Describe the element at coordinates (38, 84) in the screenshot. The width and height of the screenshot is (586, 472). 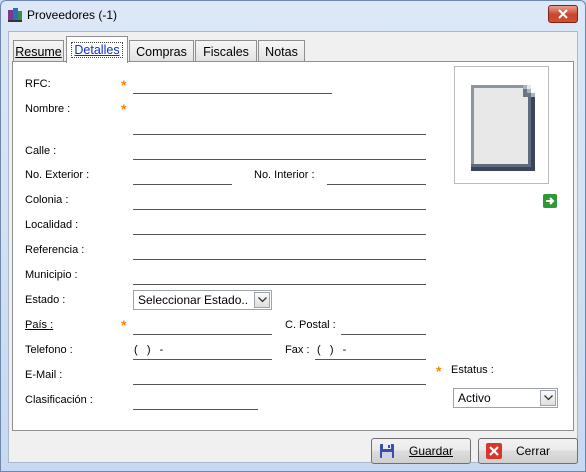
I see `rfc-label: RFC:` at that location.